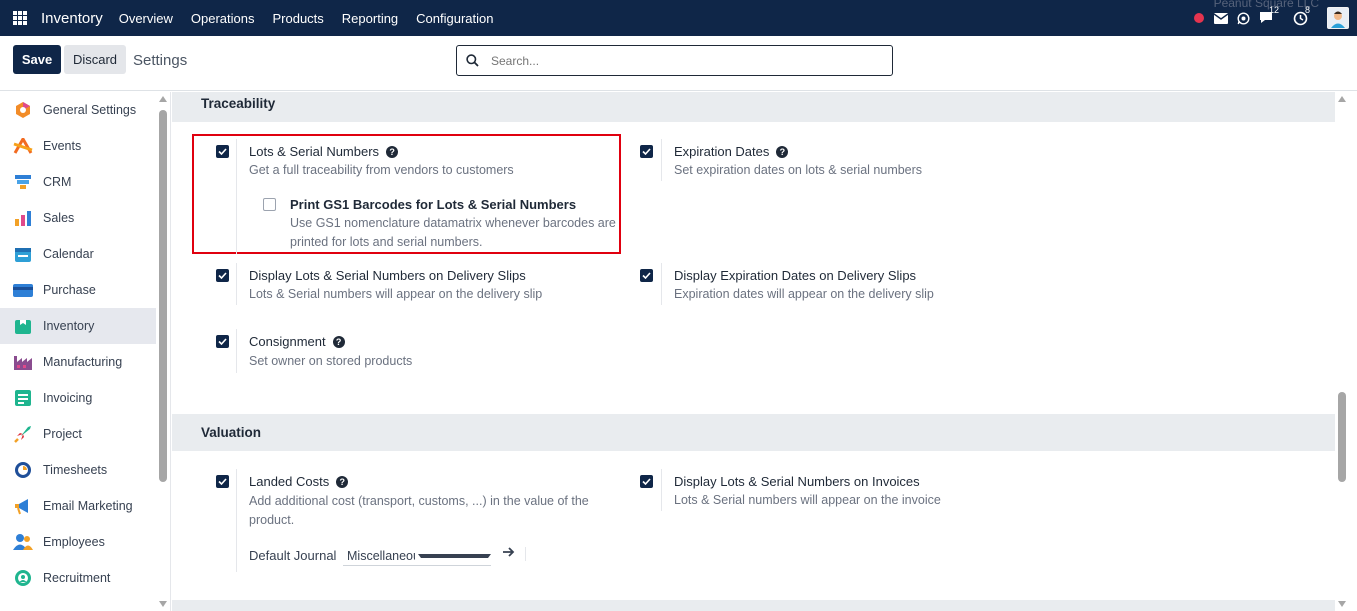 Image resolution: width=1357 pixels, height=611 pixels. Describe the element at coordinates (23, 254) in the screenshot. I see `calendar-icon` at that location.